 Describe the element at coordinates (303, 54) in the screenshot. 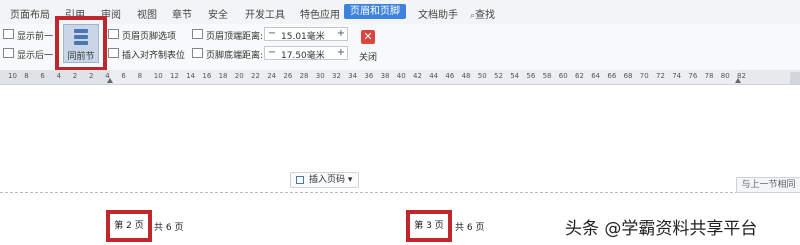

I see `footer-bottom-value: 17.50毫米` at that location.